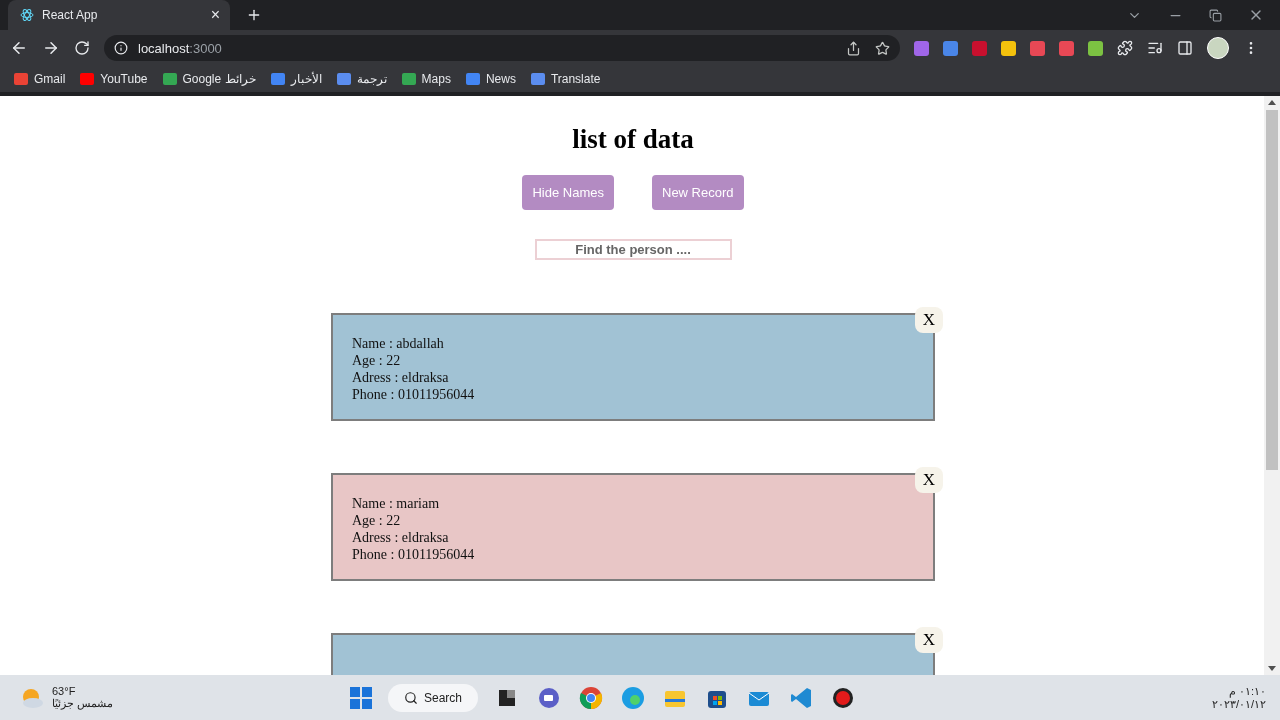  I want to click on clock-time: ٠١:١٠ م, so click(1247, 691).